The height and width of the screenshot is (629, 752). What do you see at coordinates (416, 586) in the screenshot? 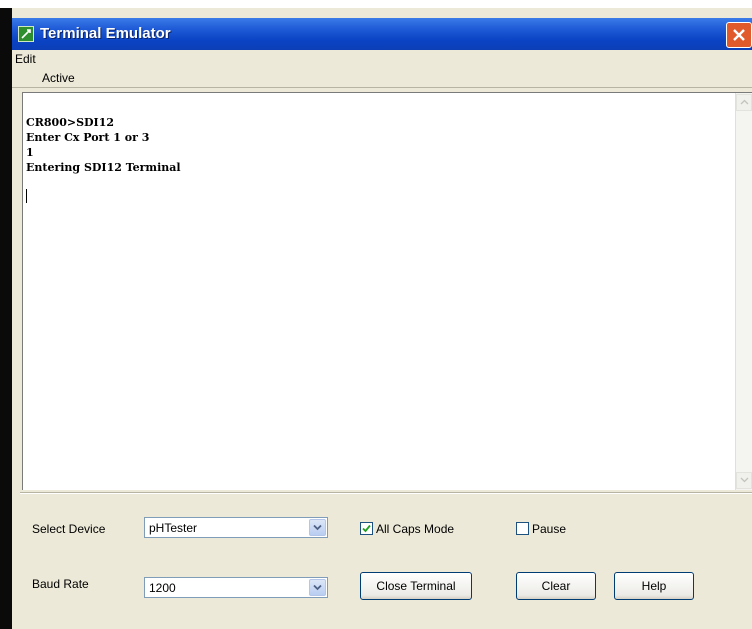
I see `close-terminal-button: Close Terminal` at bounding box center [416, 586].